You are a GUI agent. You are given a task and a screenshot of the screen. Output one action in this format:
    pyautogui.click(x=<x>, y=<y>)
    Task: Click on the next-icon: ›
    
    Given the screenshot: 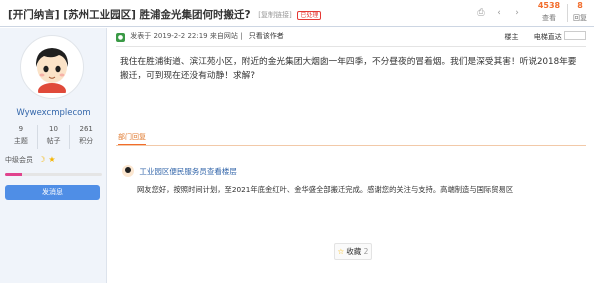 What is the action you would take?
    pyautogui.click(x=517, y=13)
    